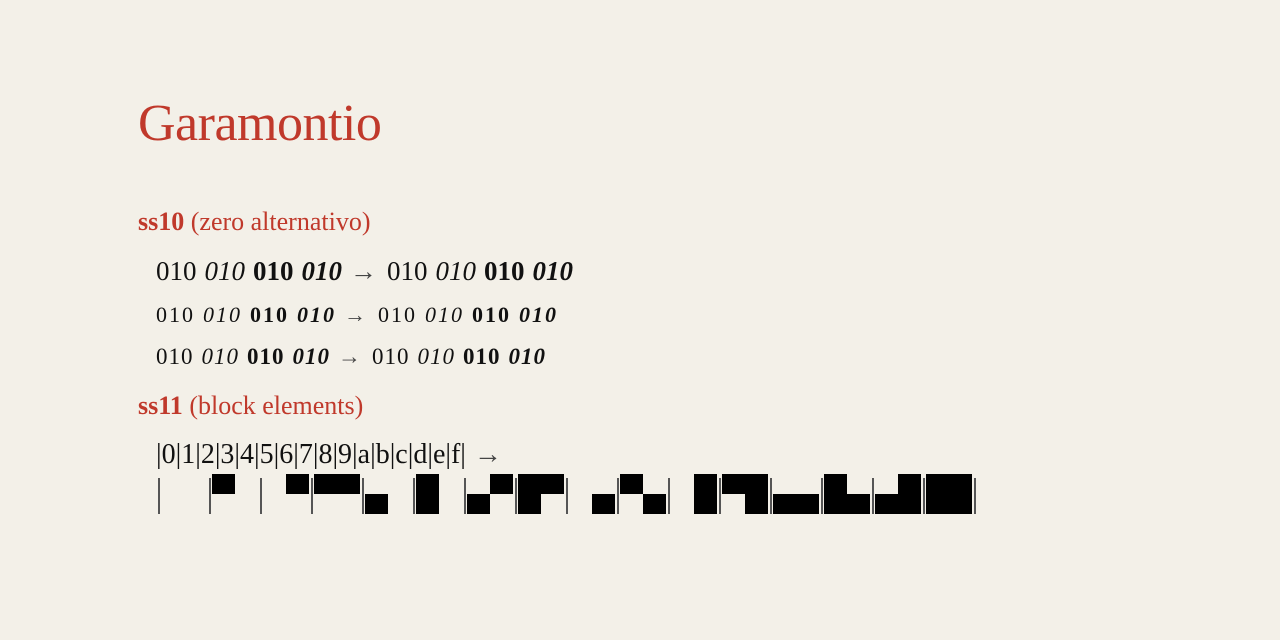  I want to click on sample-row-3: 010 010 010 010 → 010 010 010 010, so click(355, 357).